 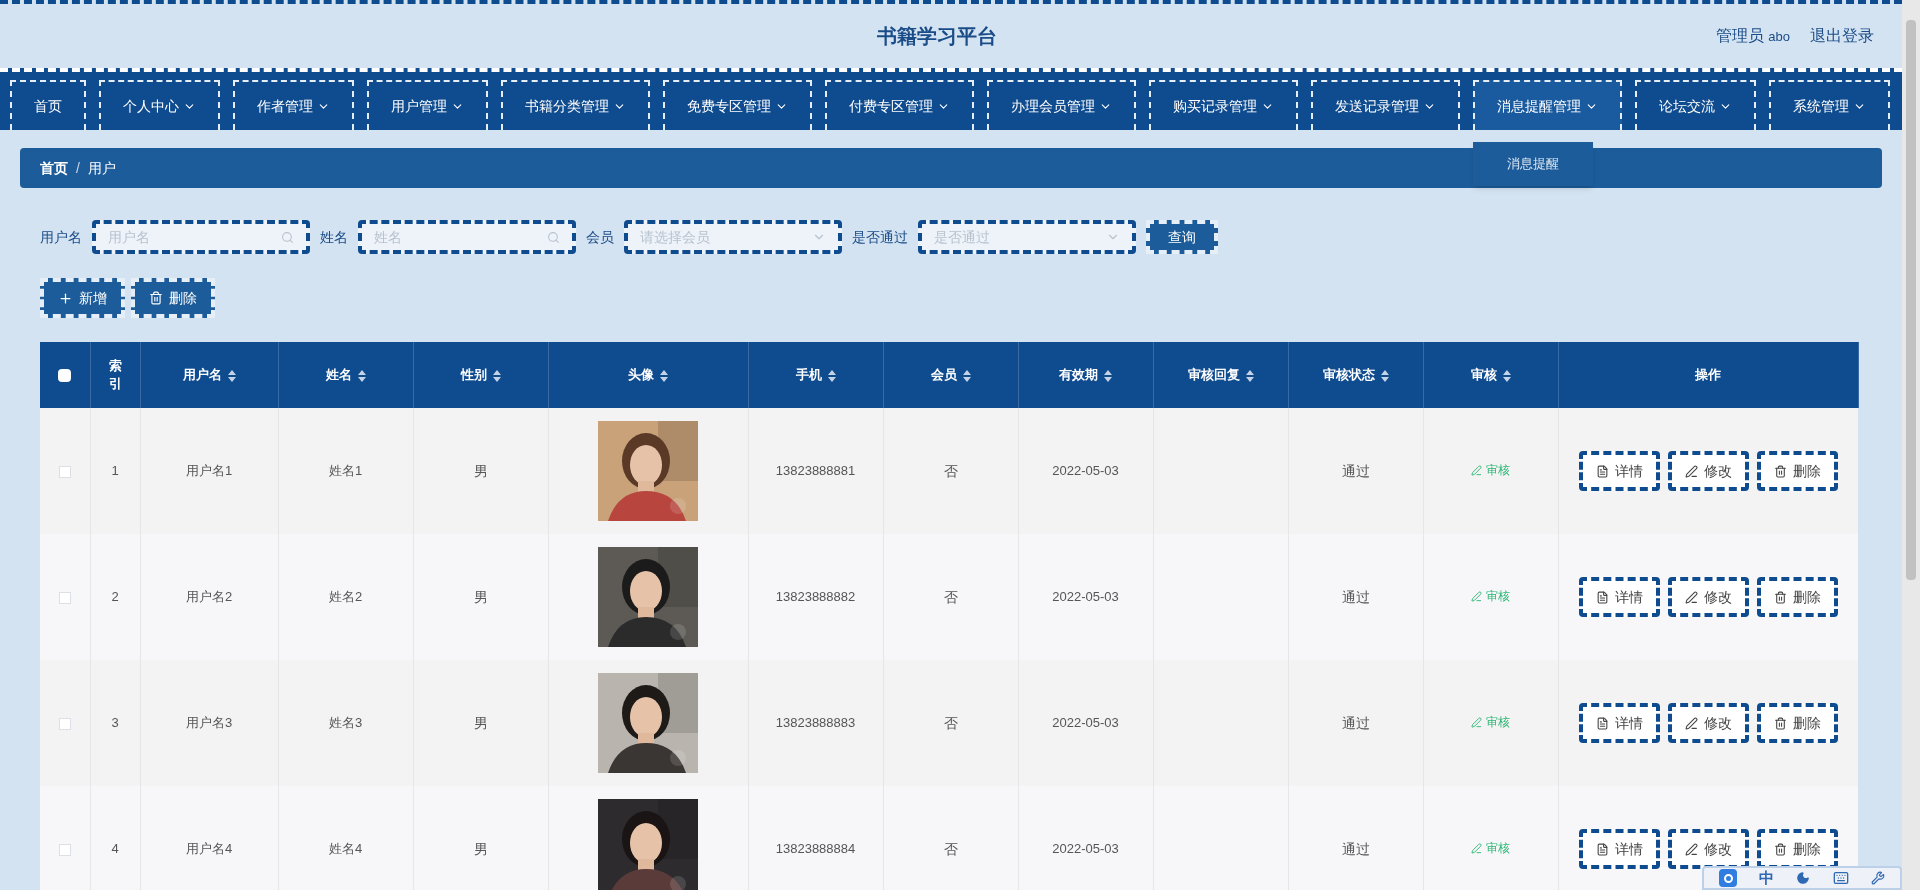 I want to click on plus-icon, so click(x=65, y=298).